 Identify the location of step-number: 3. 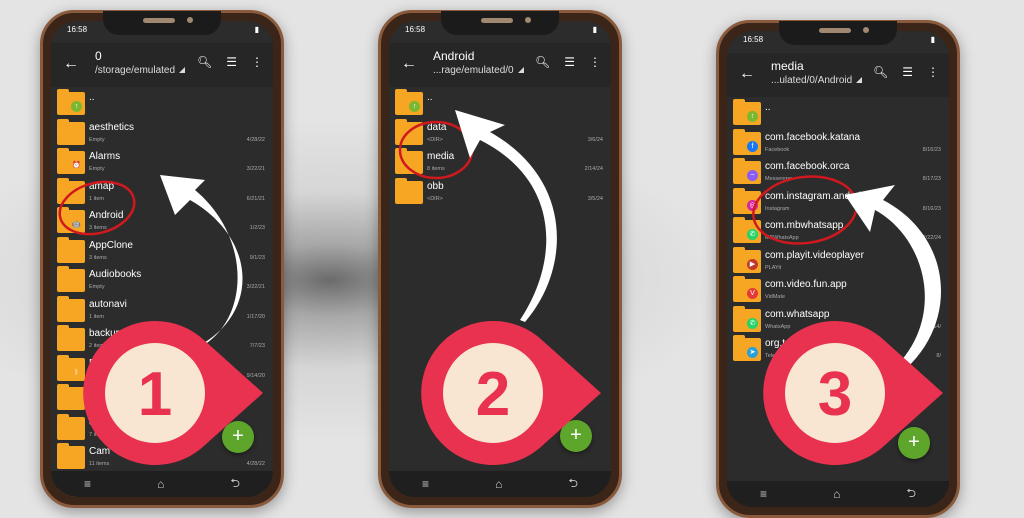
(835, 394).